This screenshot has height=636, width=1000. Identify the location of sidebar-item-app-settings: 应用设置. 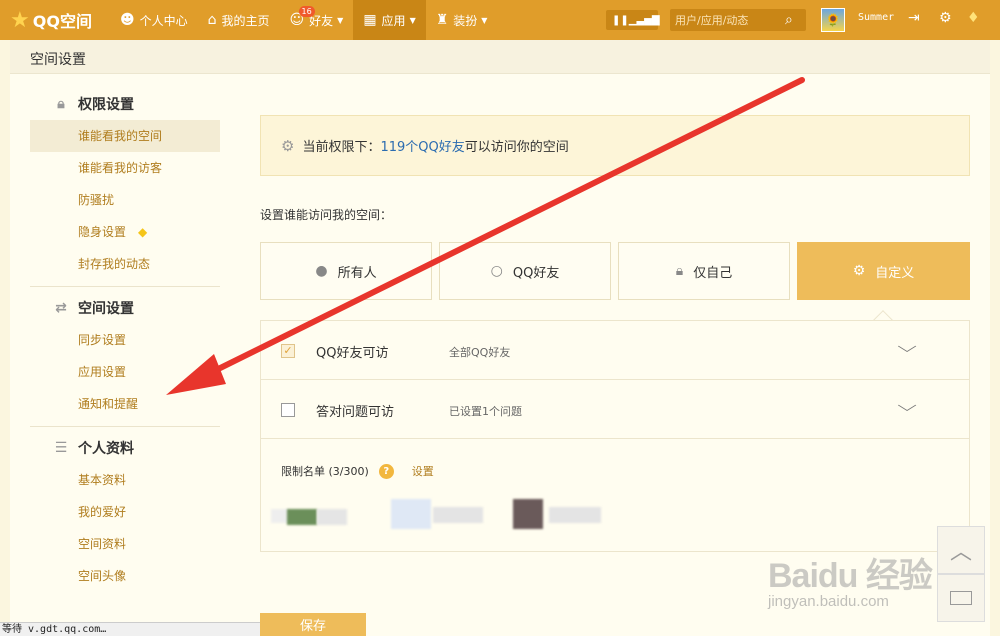
(125, 372).